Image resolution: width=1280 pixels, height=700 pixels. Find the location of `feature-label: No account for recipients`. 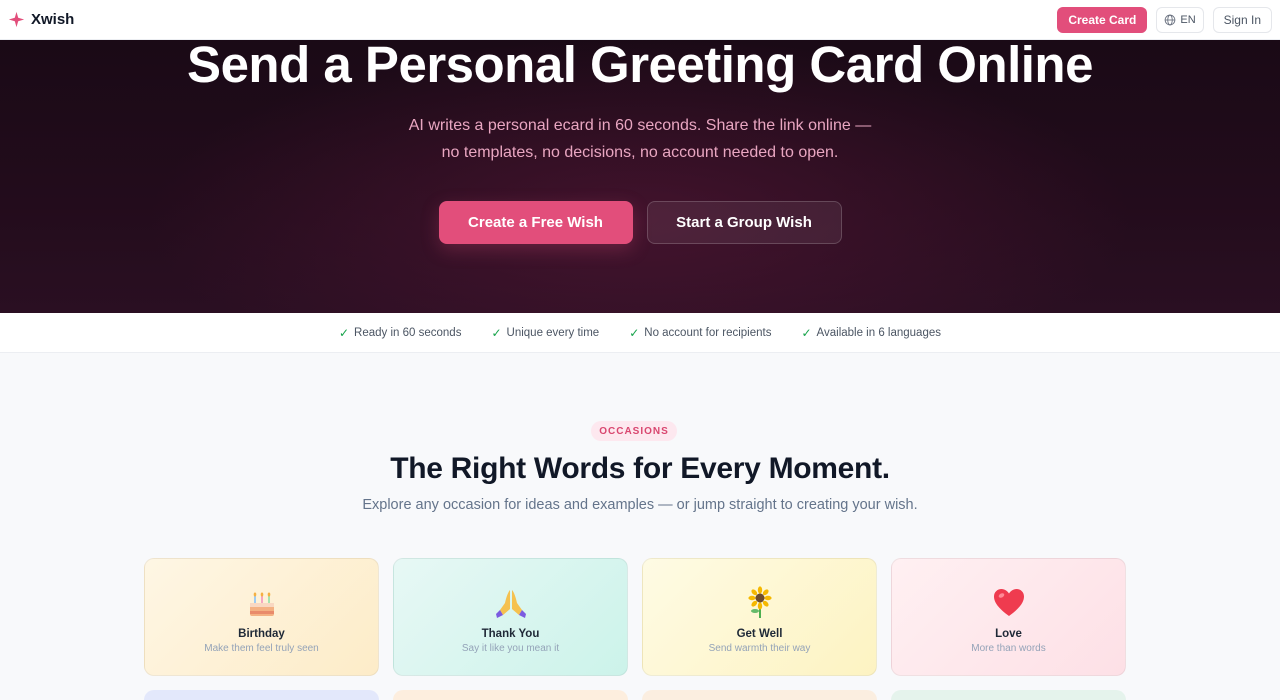

feature-label: No account for recipients is located at coordinates (708, 332).